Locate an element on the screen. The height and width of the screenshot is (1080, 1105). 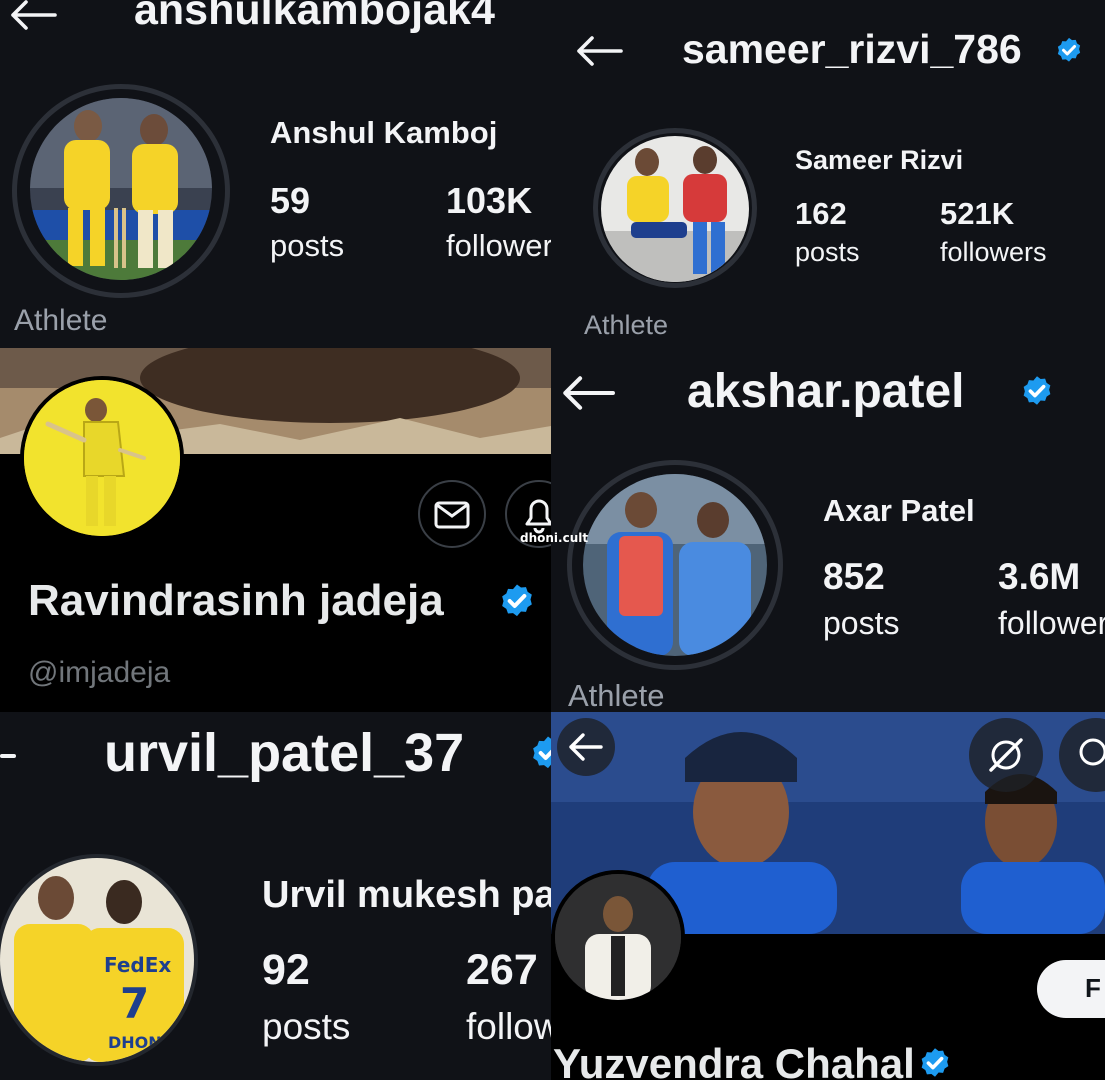
followers-count: 3.6M is located at coordinates (1039, 577).